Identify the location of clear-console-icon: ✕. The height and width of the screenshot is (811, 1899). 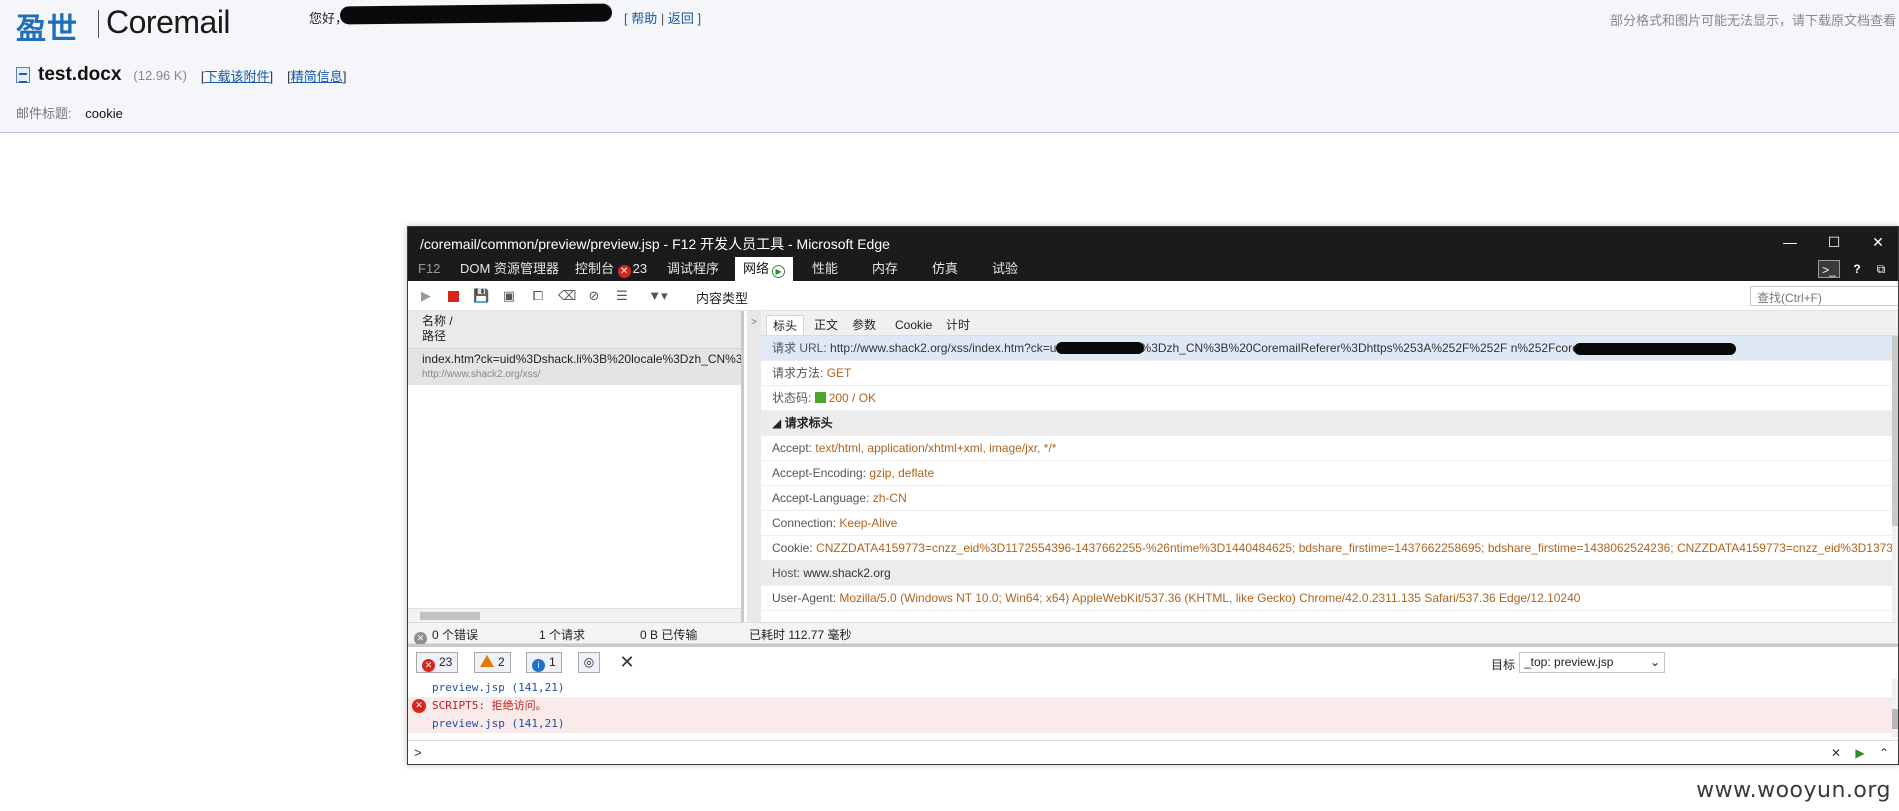
(627, 662).